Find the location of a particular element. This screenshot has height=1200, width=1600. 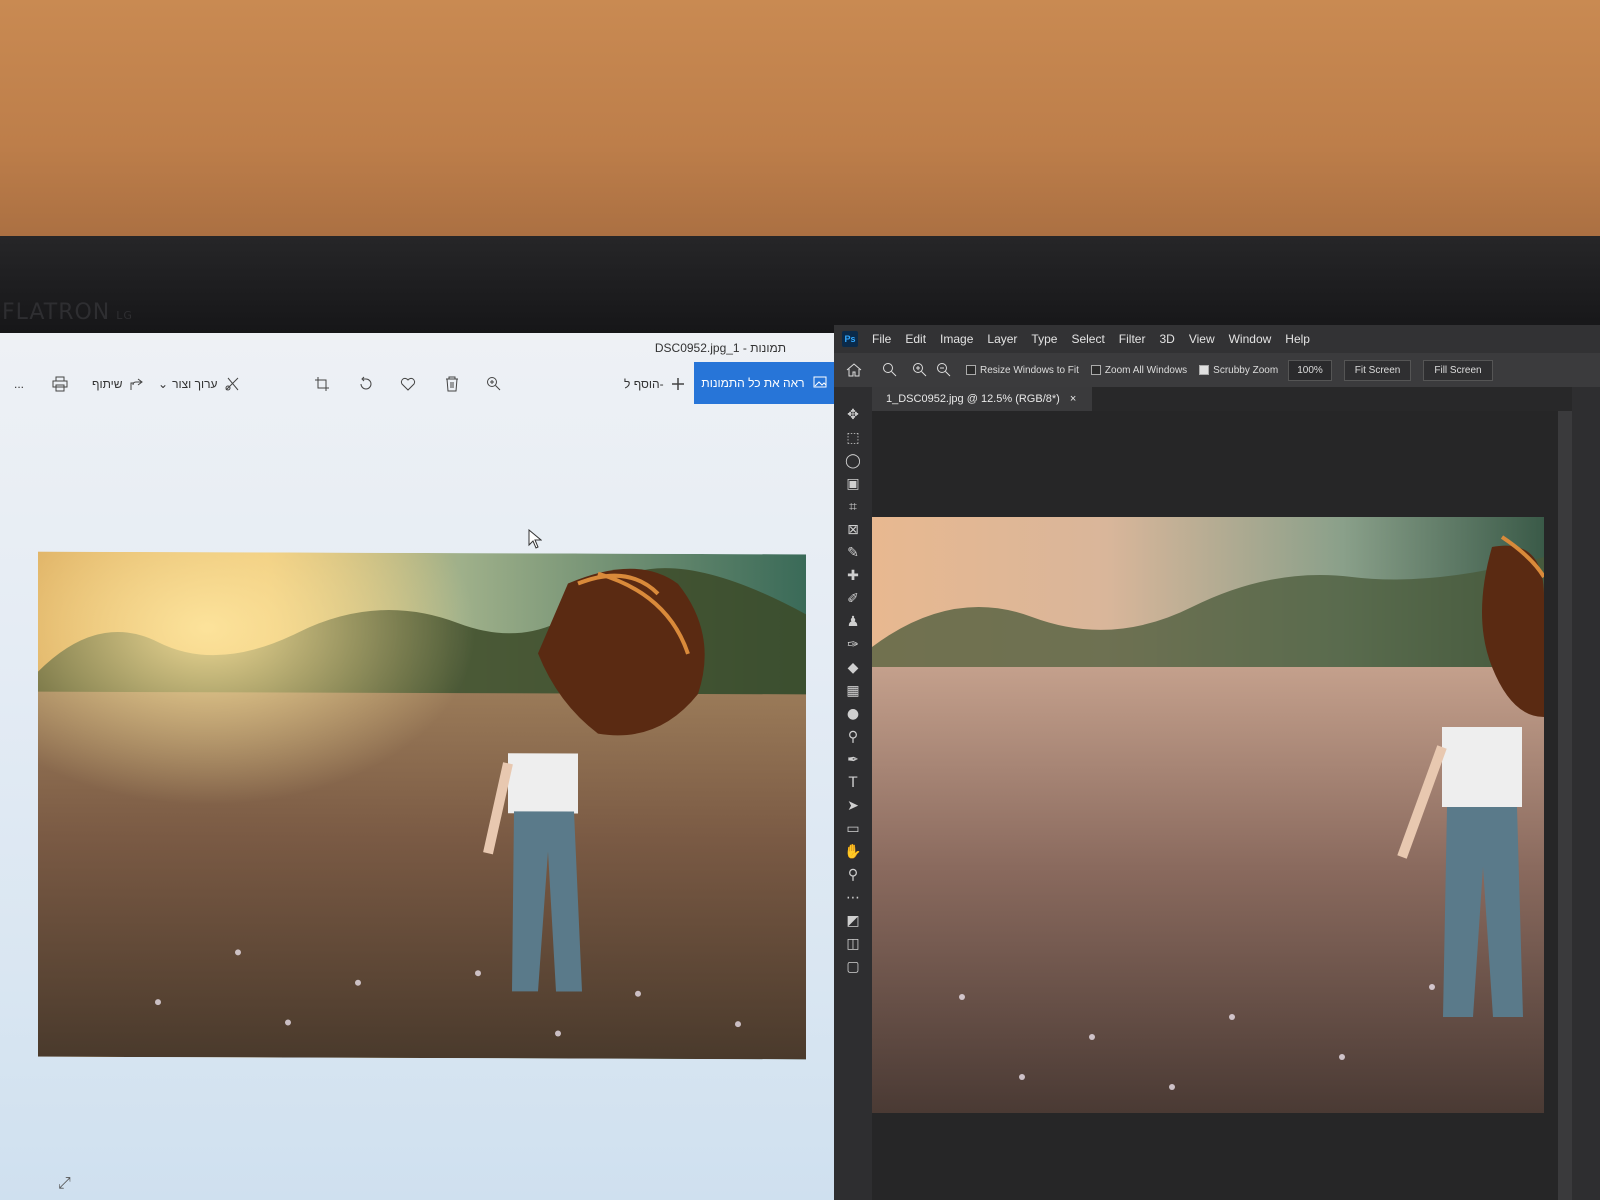

zoom-tool-icon: ⚲ is located at coordinates (853, 874).